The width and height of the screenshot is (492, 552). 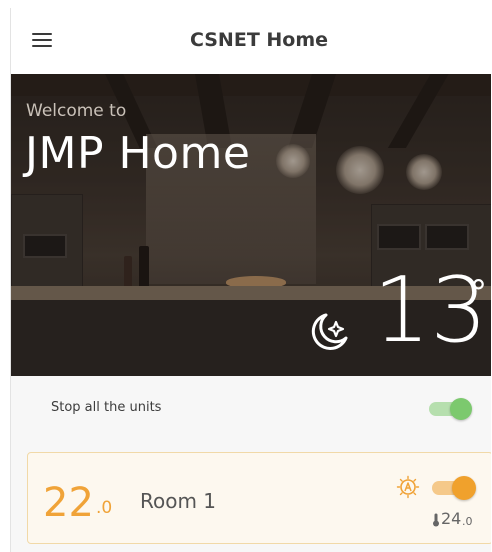 What do you see at coordinates (329, 331) in the screenshot?
I see `moon-star-icon` at bounding box center [329, 331].